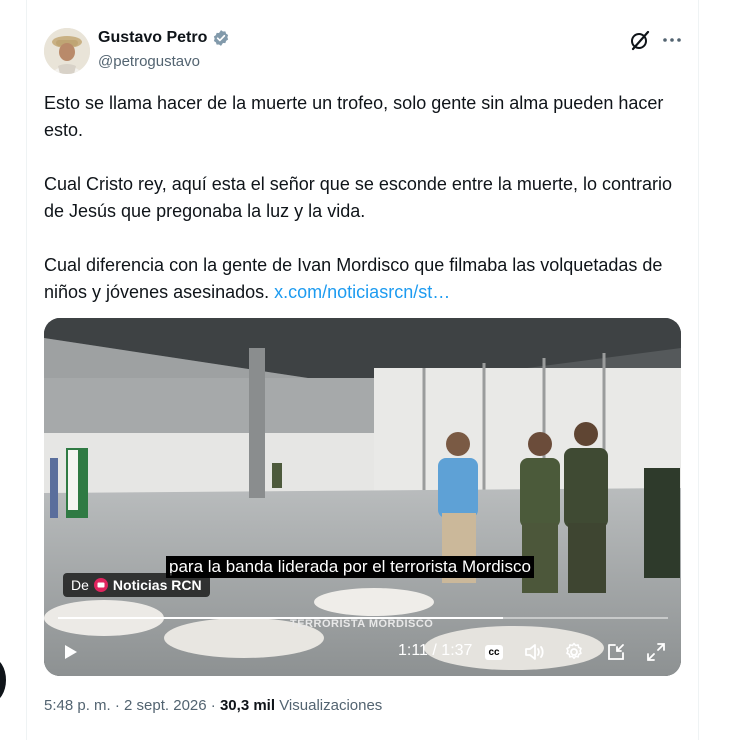 Image resolution: width=751 pixels, height=740 pixels. Describe the element at coordinates (100, 585) in the screenshot. I see `noticias-rcn-logo-icon` at that location.